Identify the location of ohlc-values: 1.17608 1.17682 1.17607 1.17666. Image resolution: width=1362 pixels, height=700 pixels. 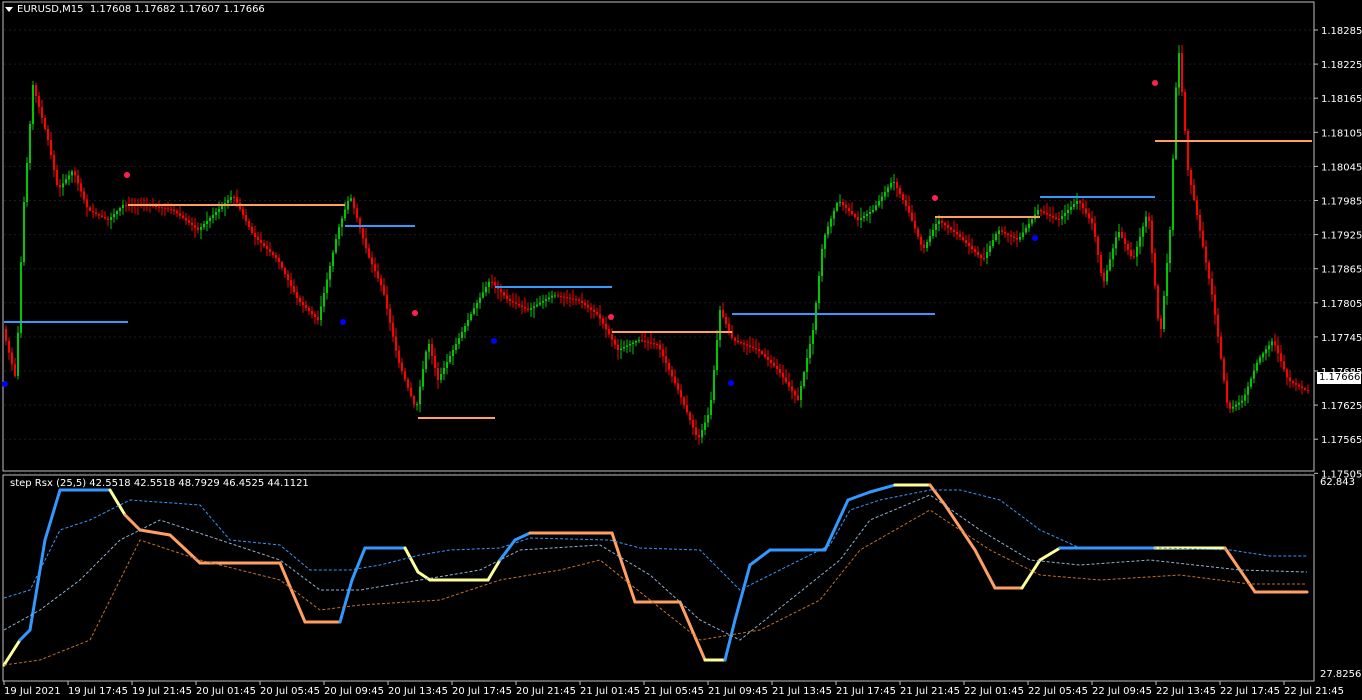
(177, 9).